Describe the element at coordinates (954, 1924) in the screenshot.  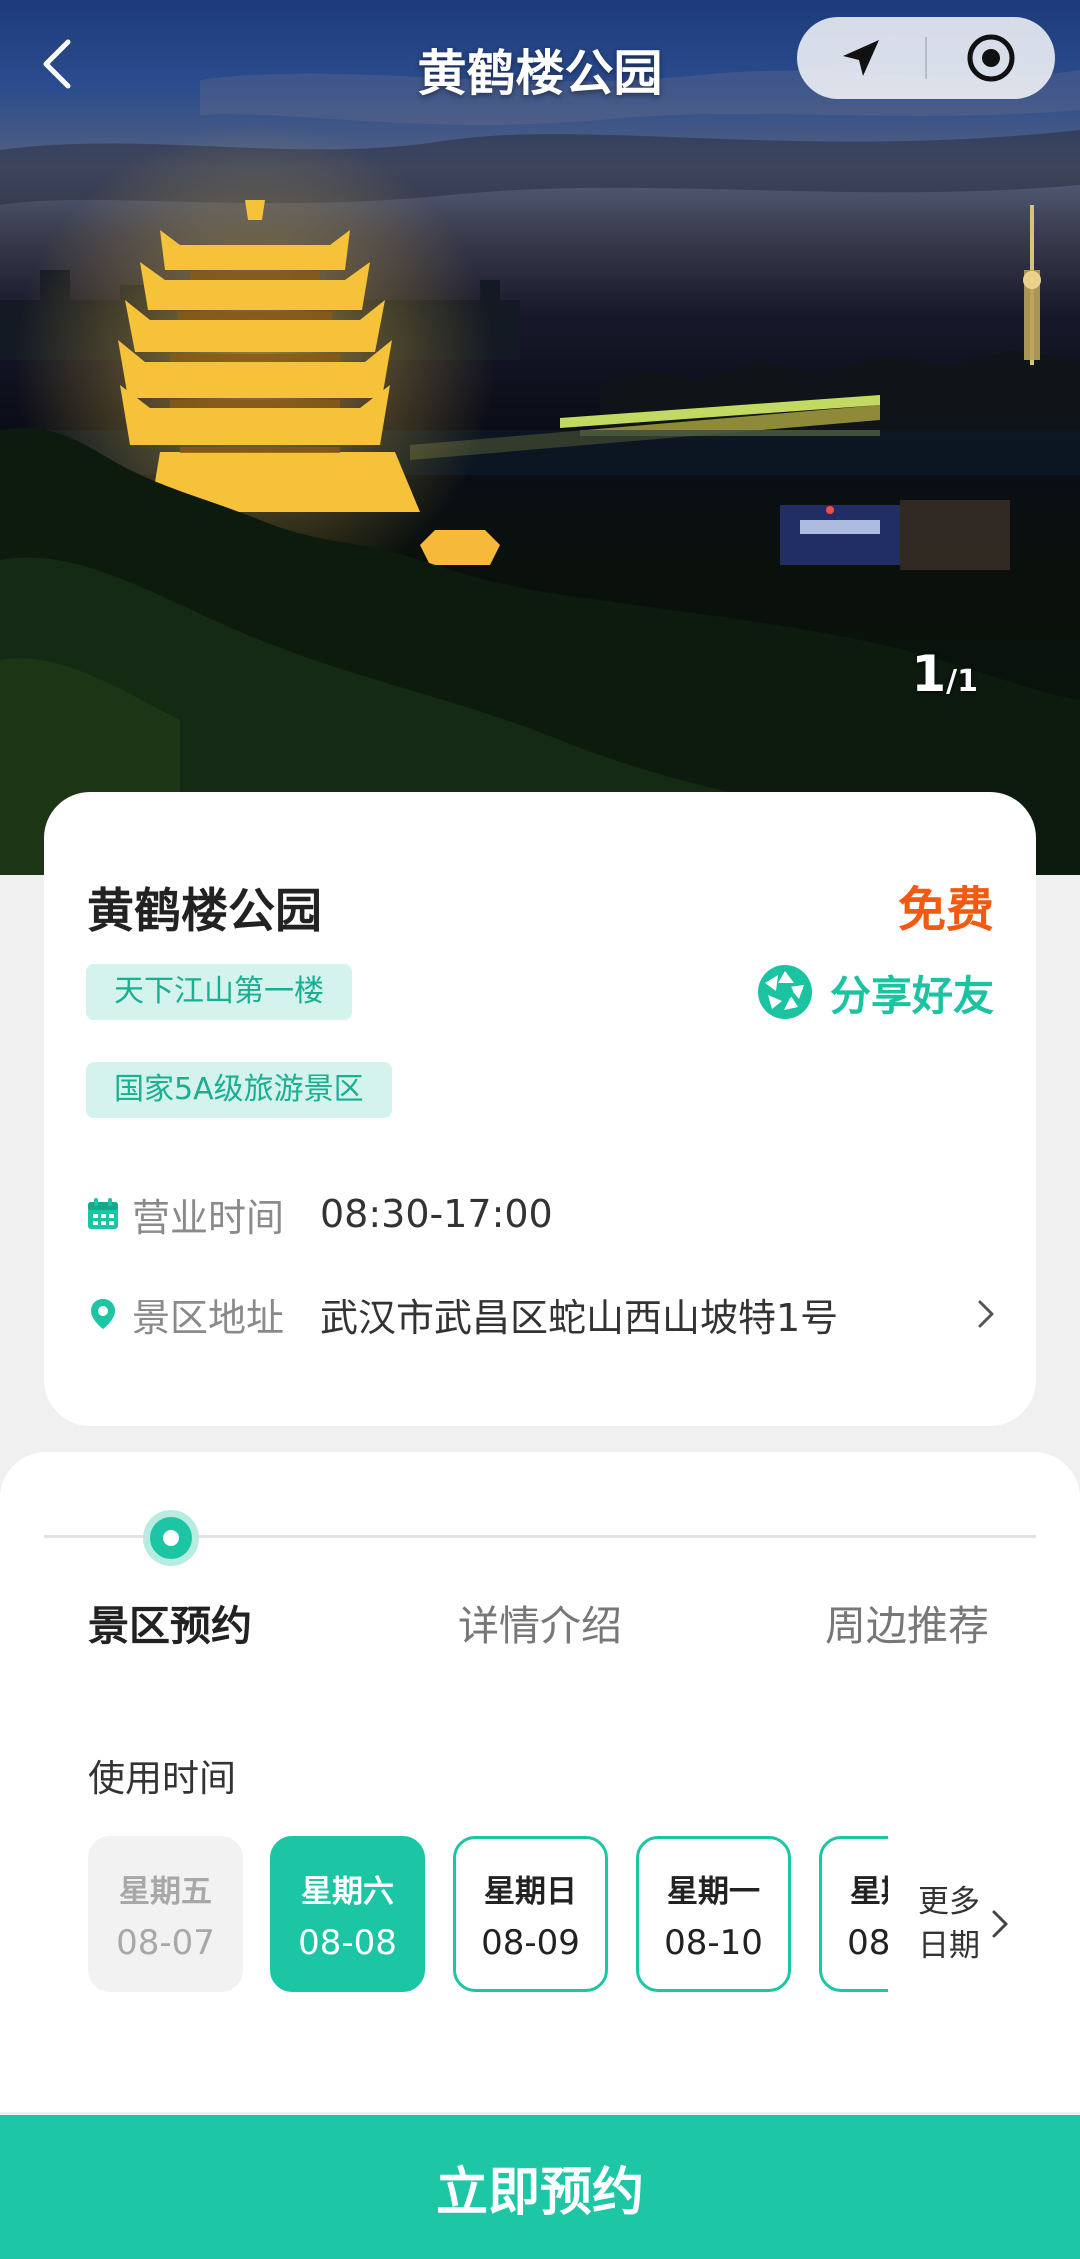
I see `more-dates-label: 更多 日期` at that location.